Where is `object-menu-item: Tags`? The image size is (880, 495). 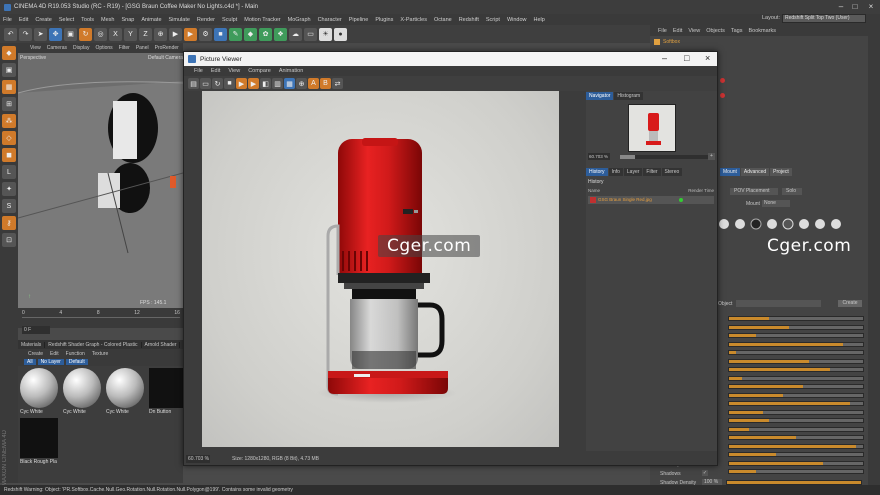 object-menu-item: Tags is located at coordinates (737, 31).